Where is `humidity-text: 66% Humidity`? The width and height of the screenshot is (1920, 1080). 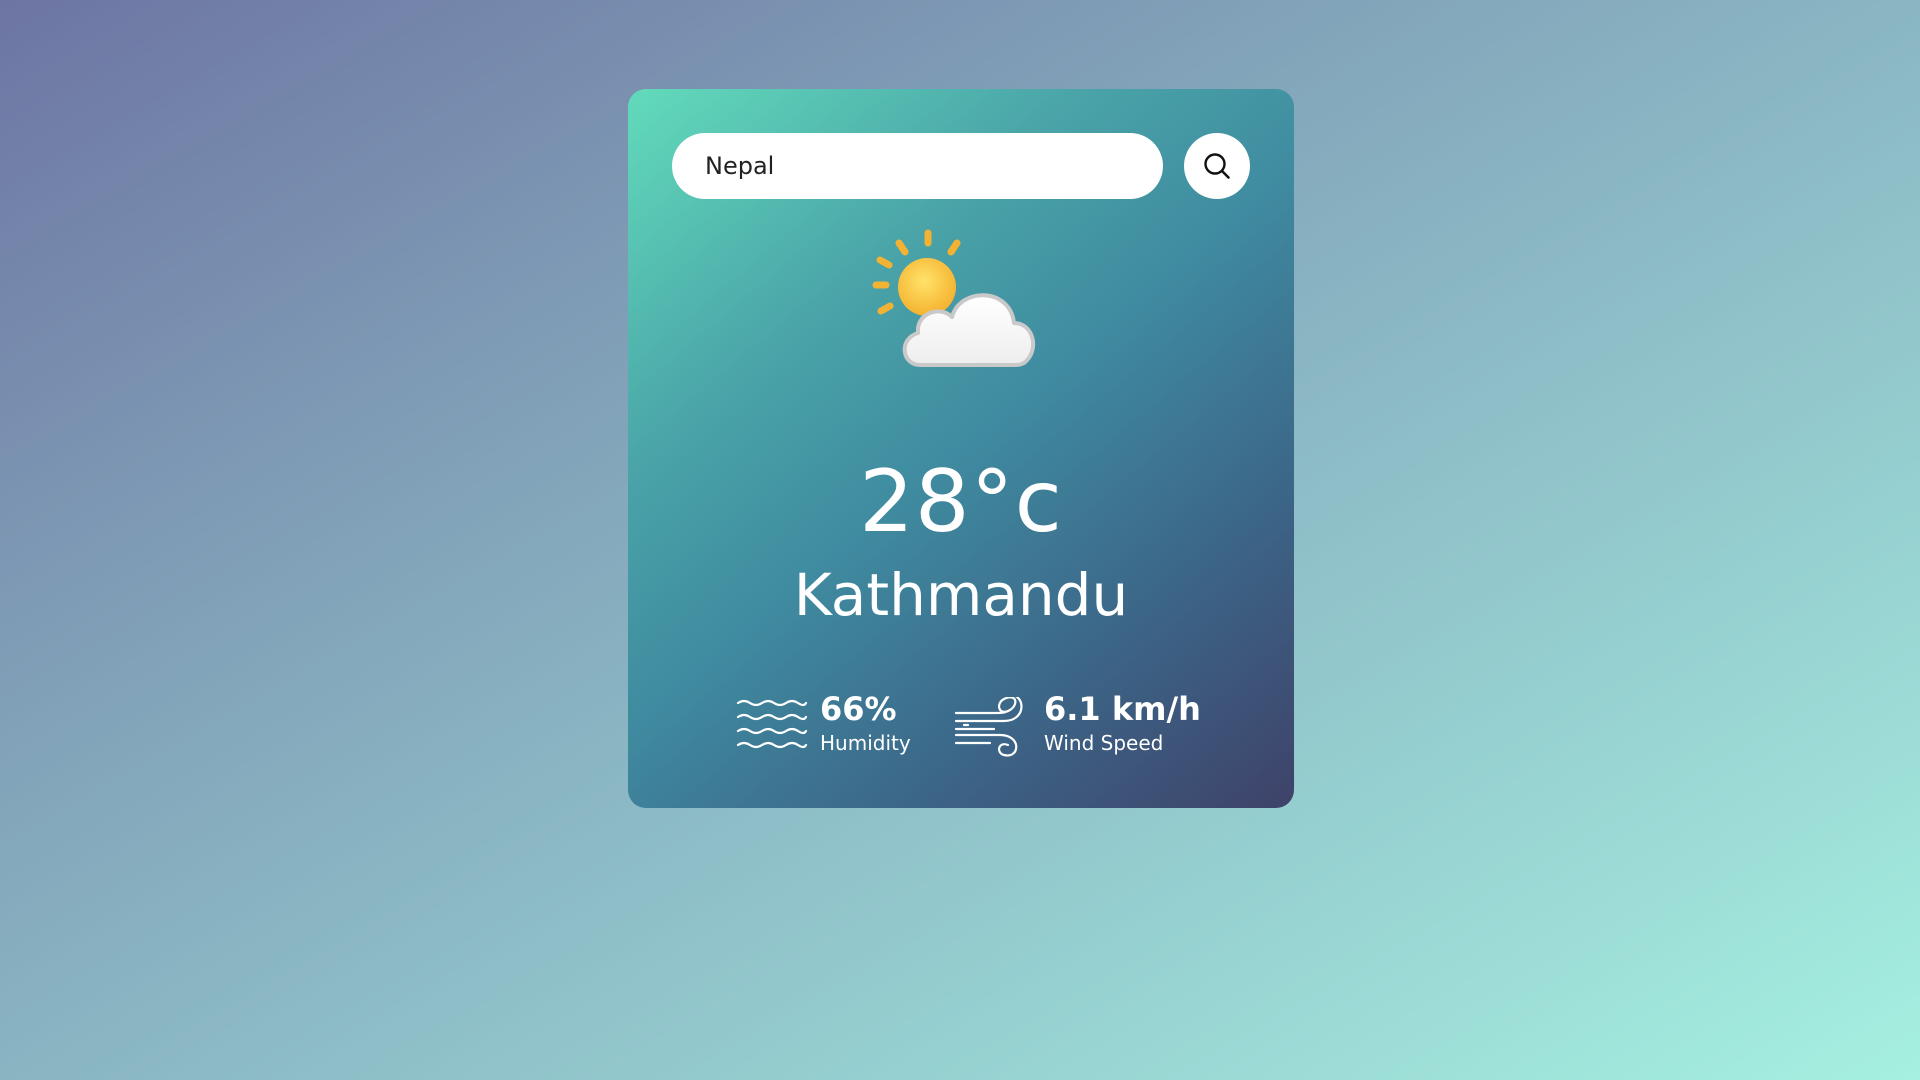
humidity-text: 66% Humidity is located at coordinates (865, 722).